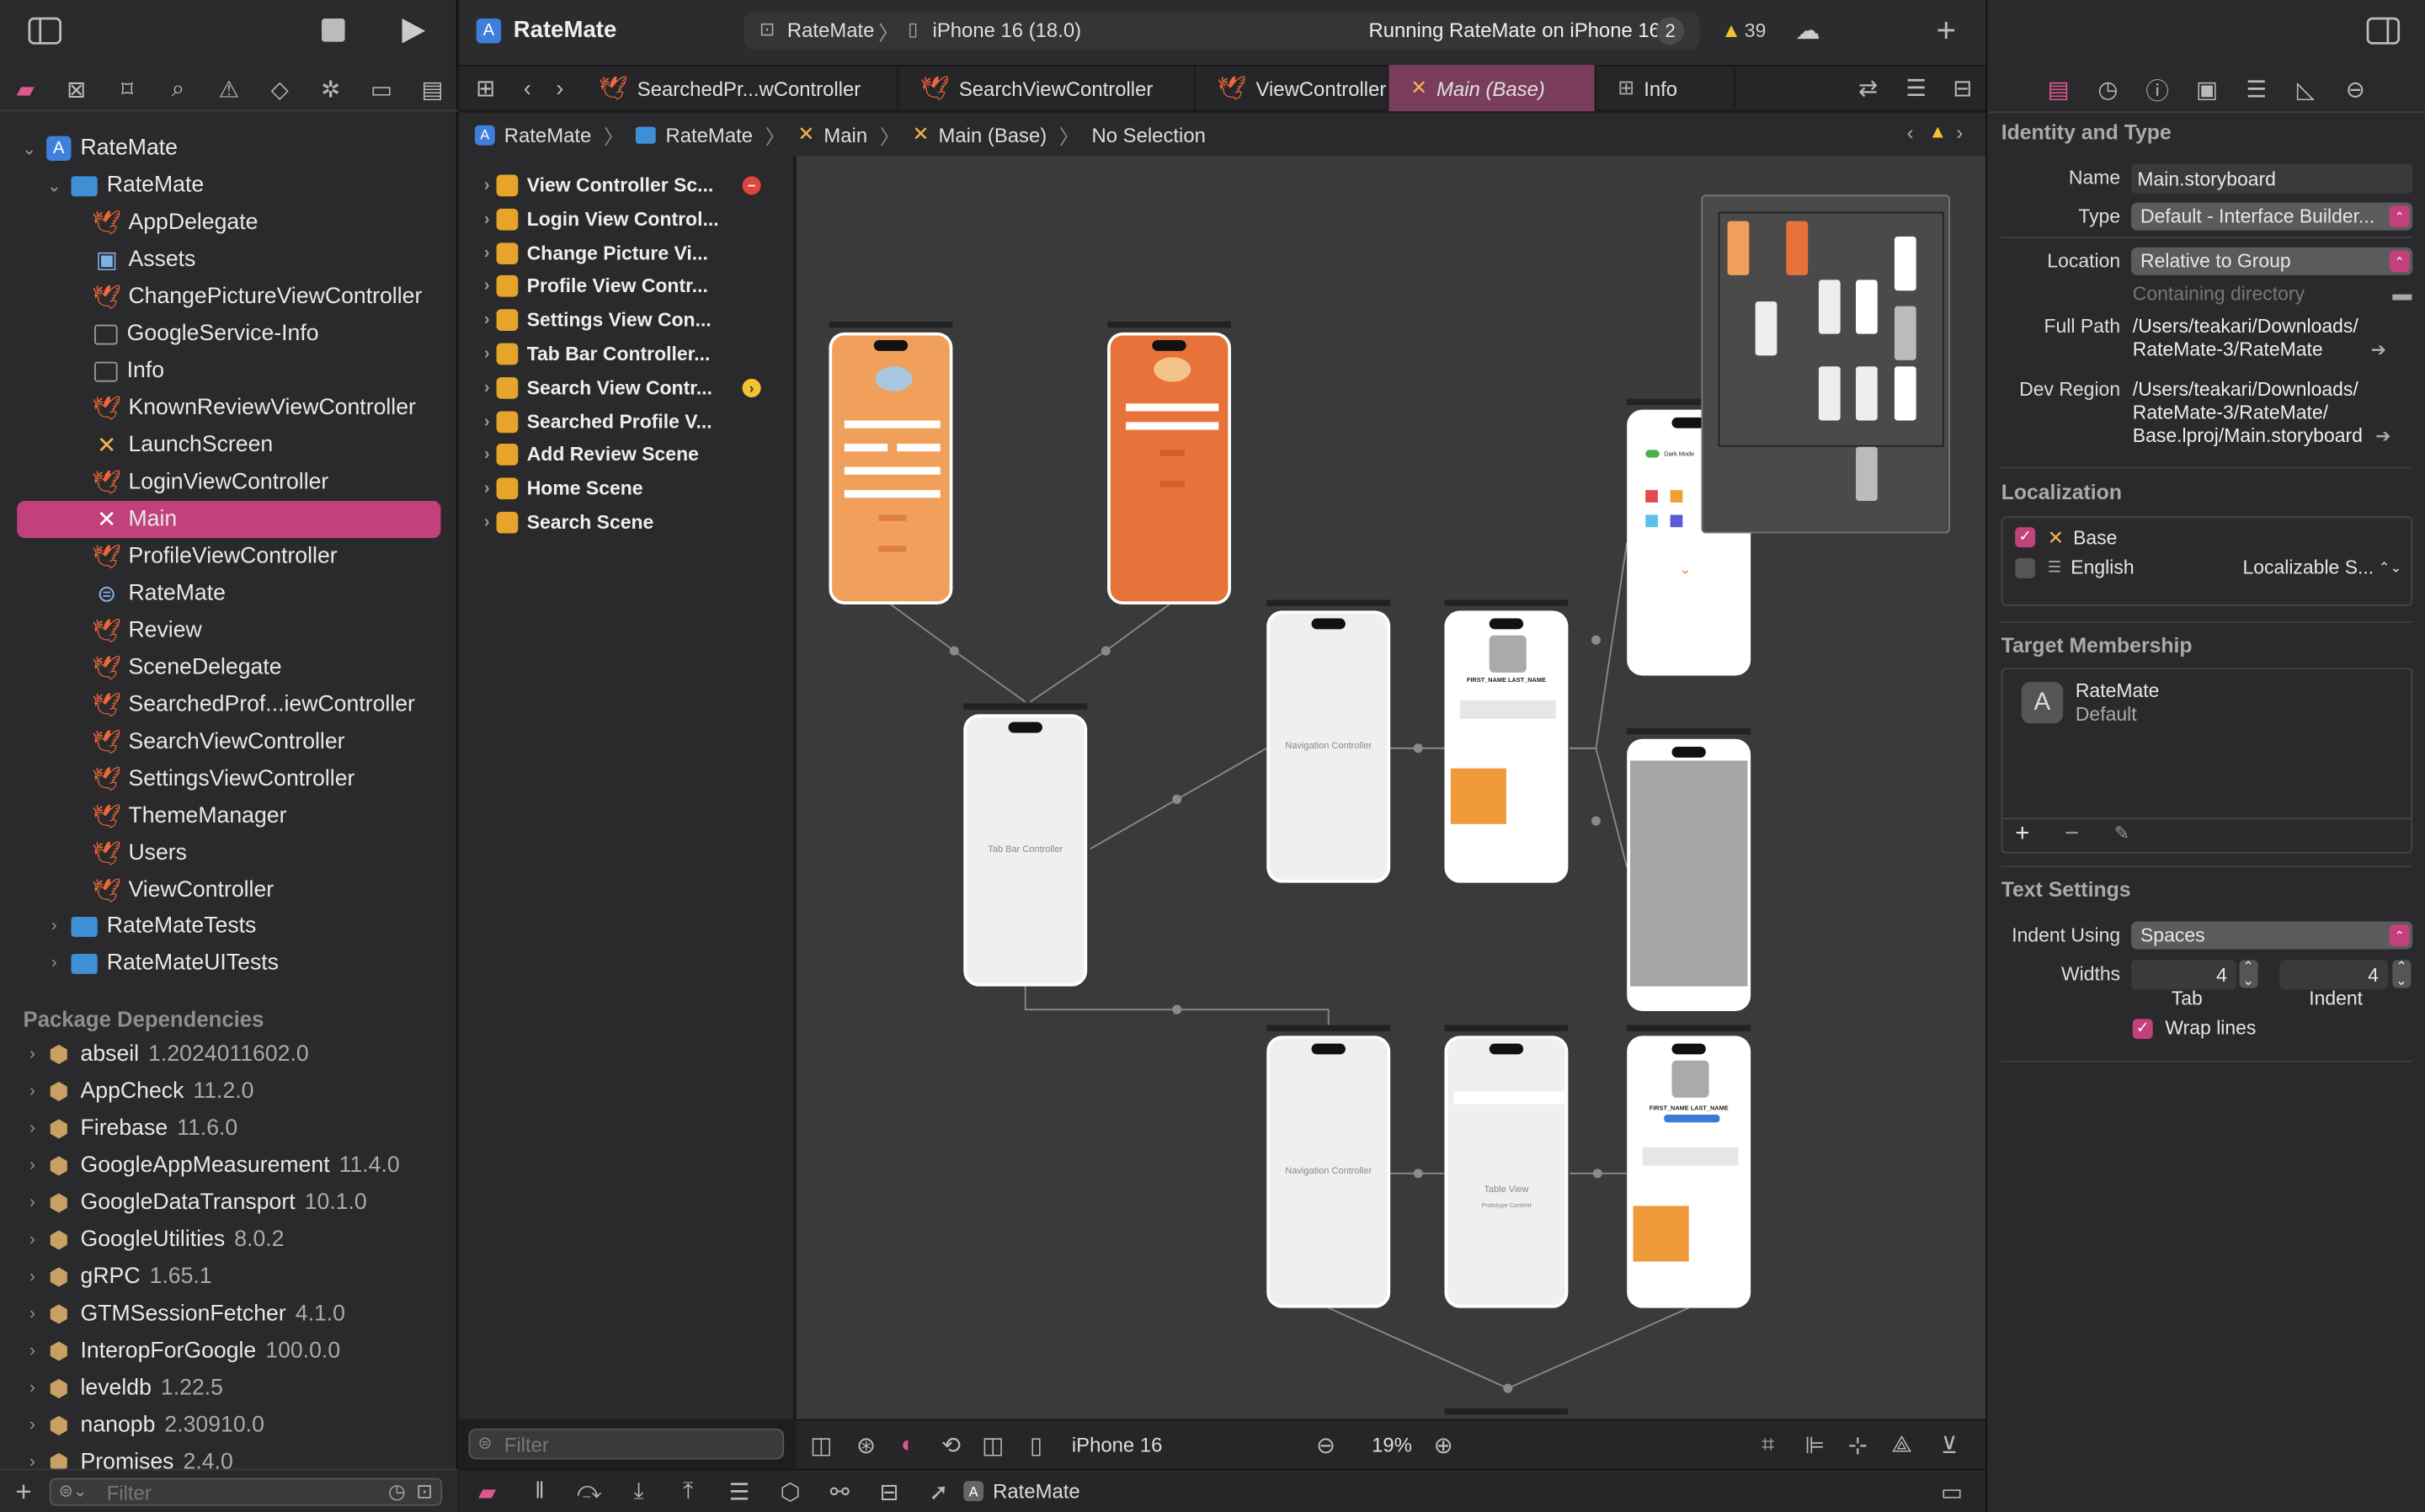  What do you see at coordinates (2058, 90) in the screenshot?
I see `file-inspector-icon: ▤` at bounding box center [2058, 90].